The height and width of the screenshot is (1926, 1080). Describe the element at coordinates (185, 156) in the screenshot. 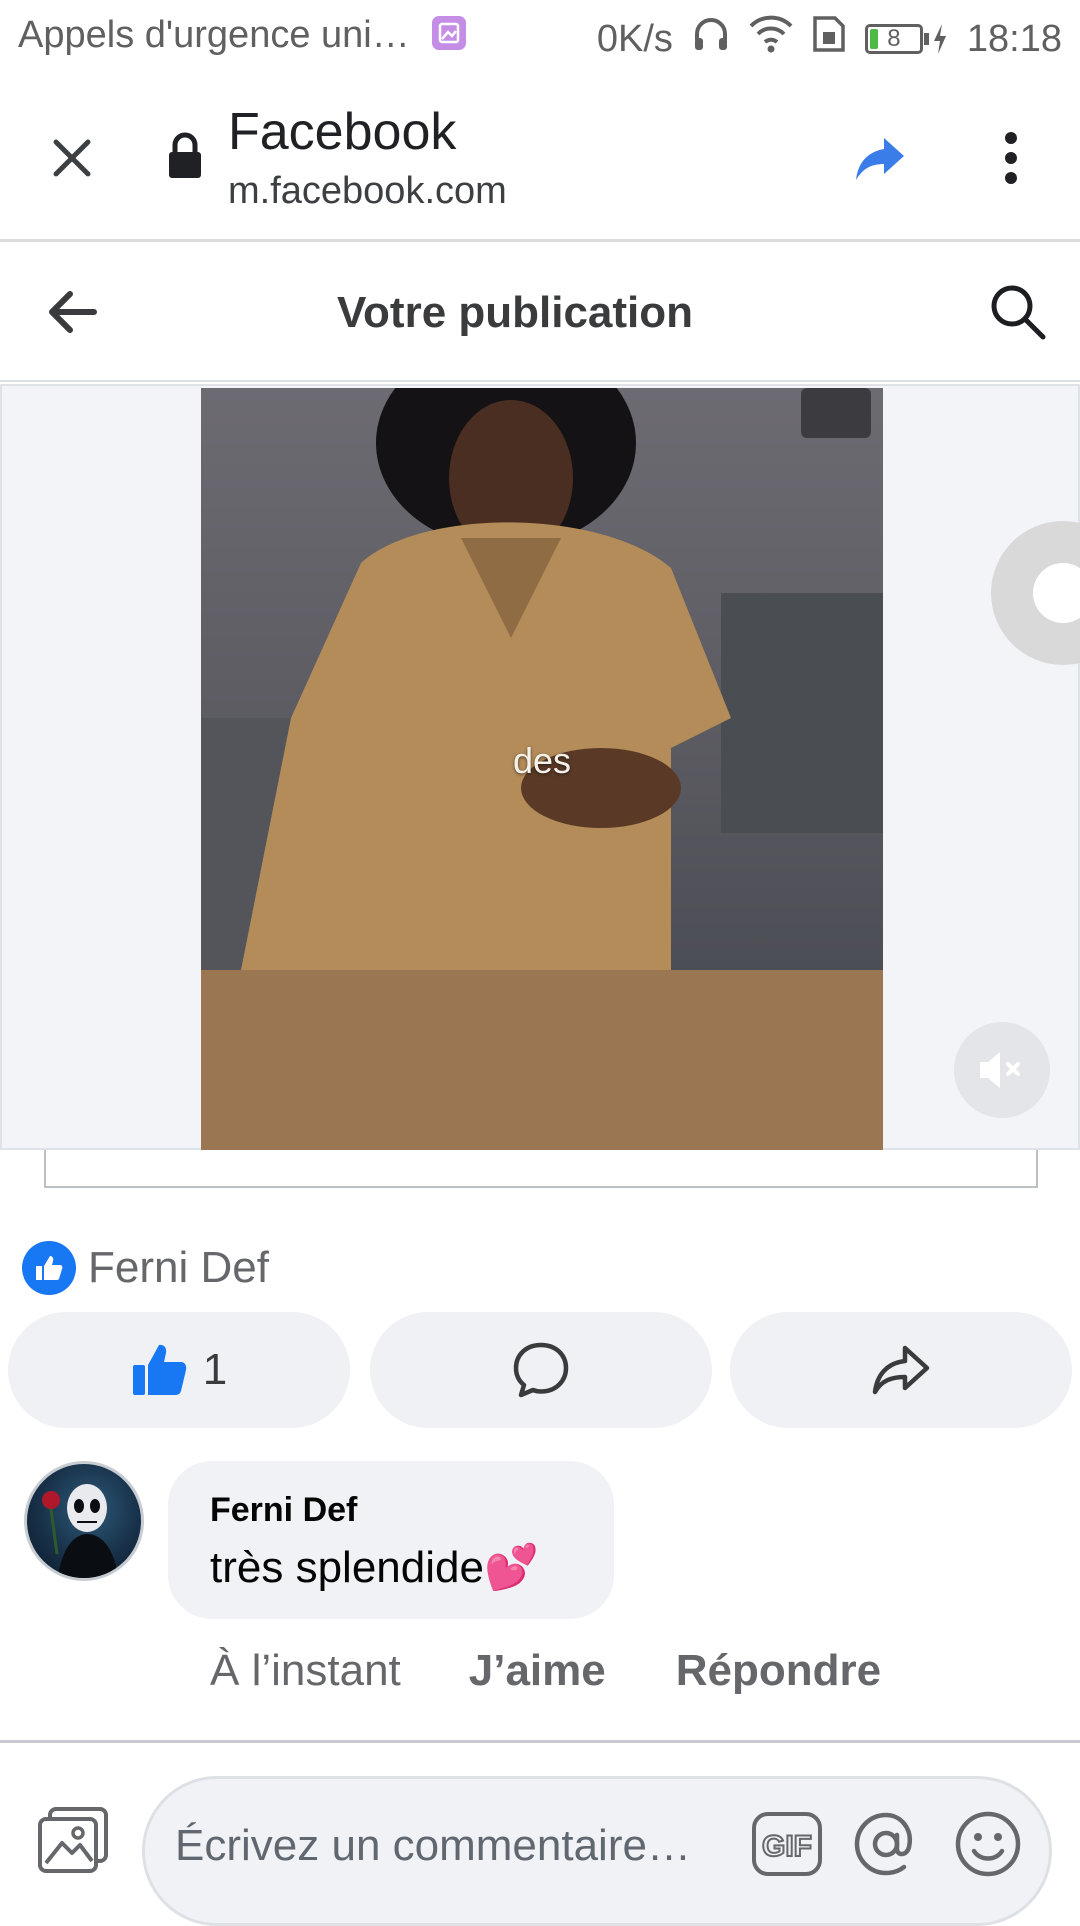

I see `lock-icon` at that location.